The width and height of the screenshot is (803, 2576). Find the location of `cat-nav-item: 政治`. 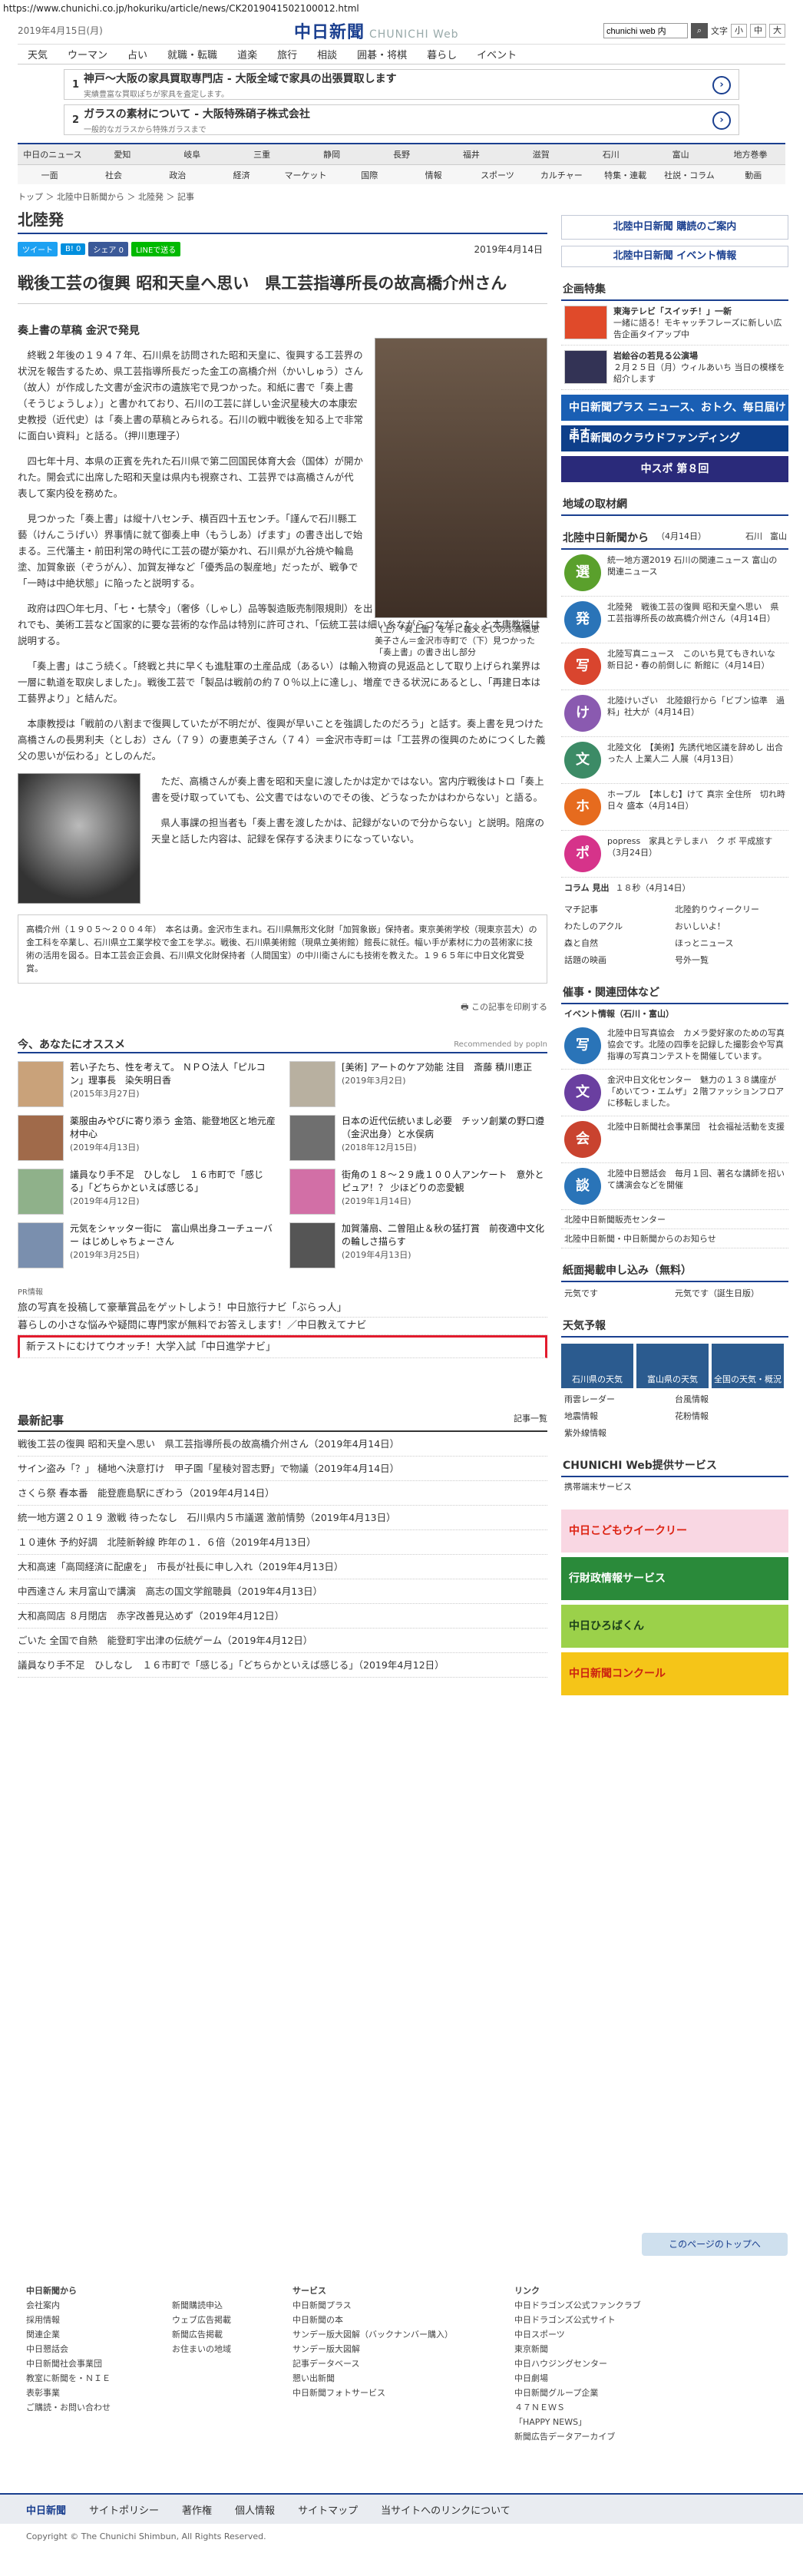

cat-nav-item: 政治 is located at coordinates (178, 175).